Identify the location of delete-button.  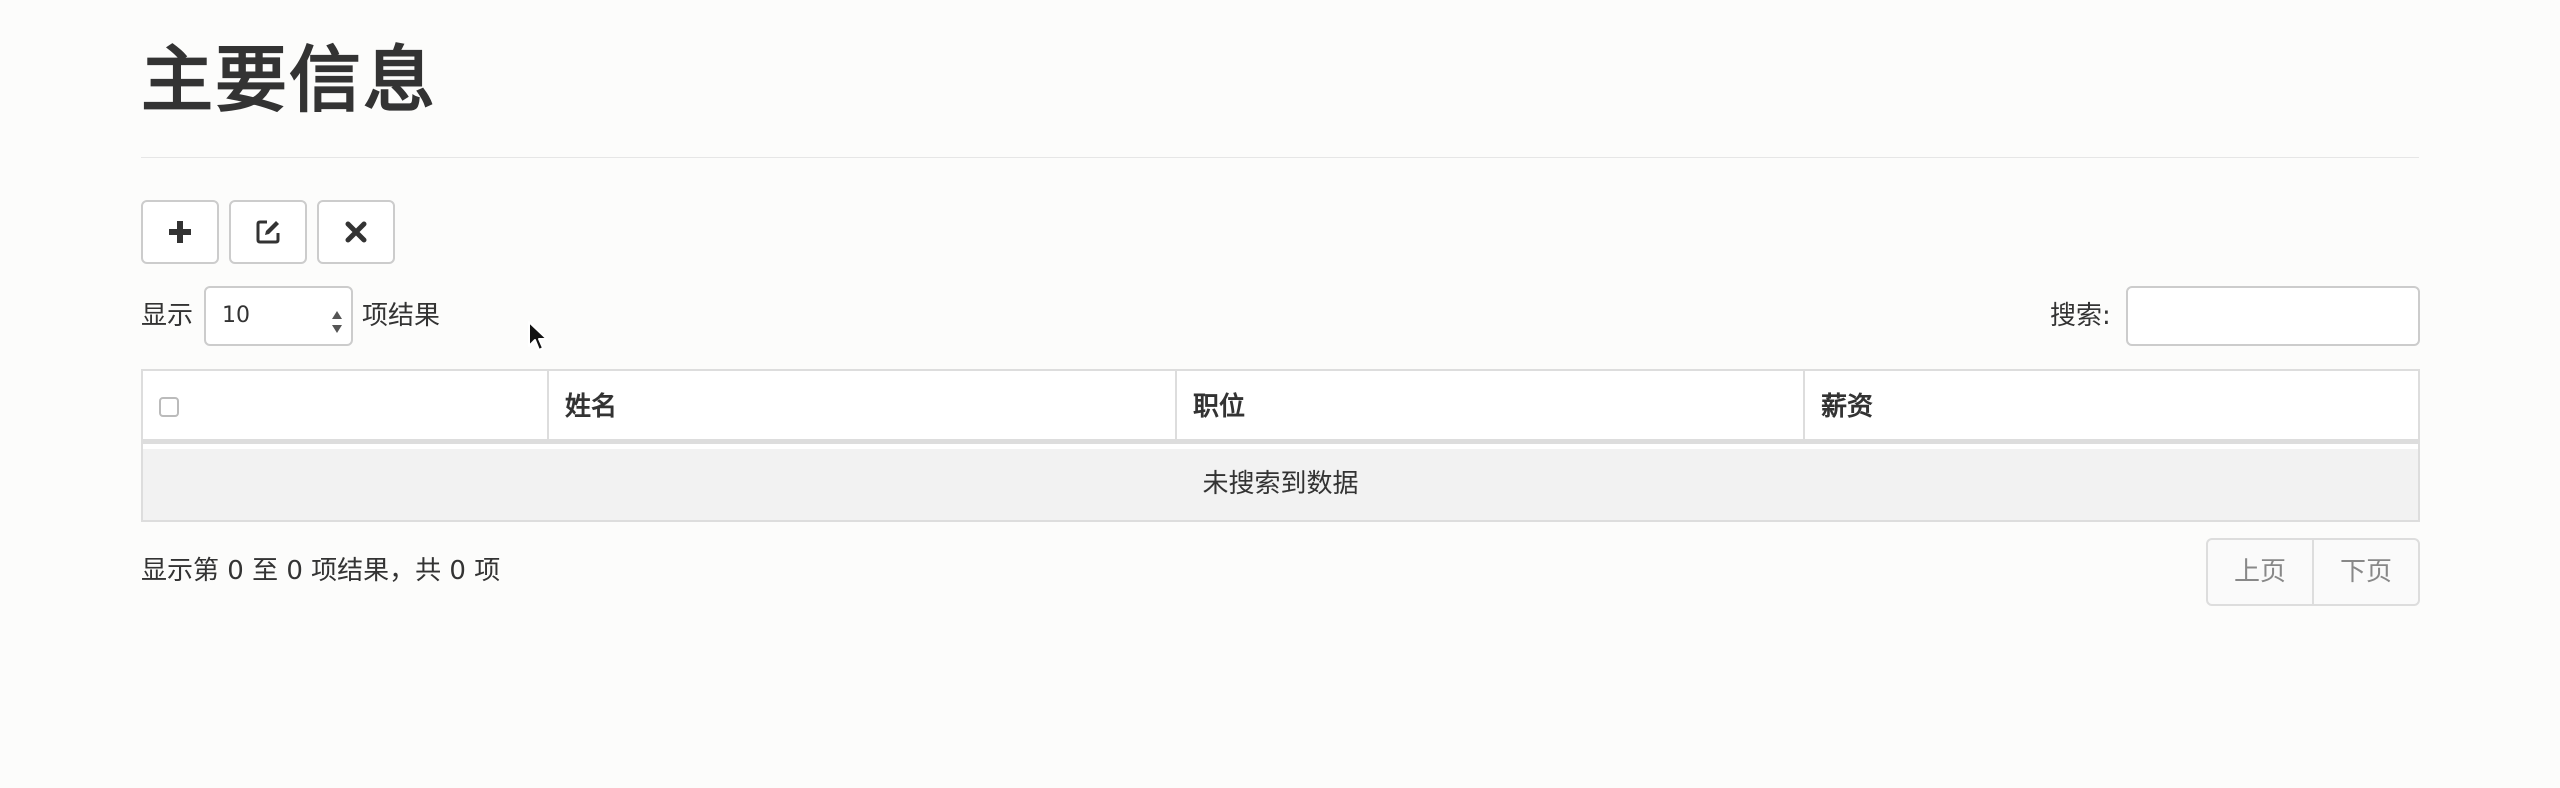
(356, 232).